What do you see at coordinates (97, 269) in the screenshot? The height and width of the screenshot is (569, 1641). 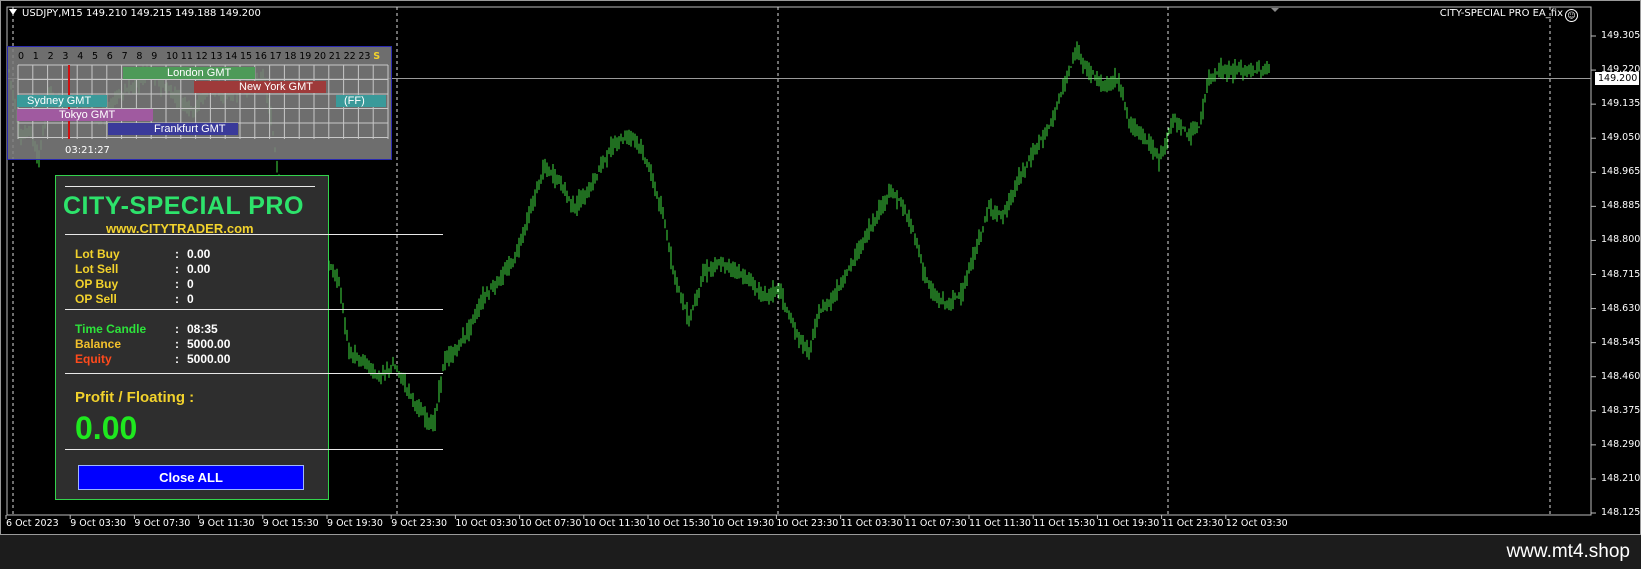 I see `stat-key: Lot Sell` at bounding box center [97, 269].